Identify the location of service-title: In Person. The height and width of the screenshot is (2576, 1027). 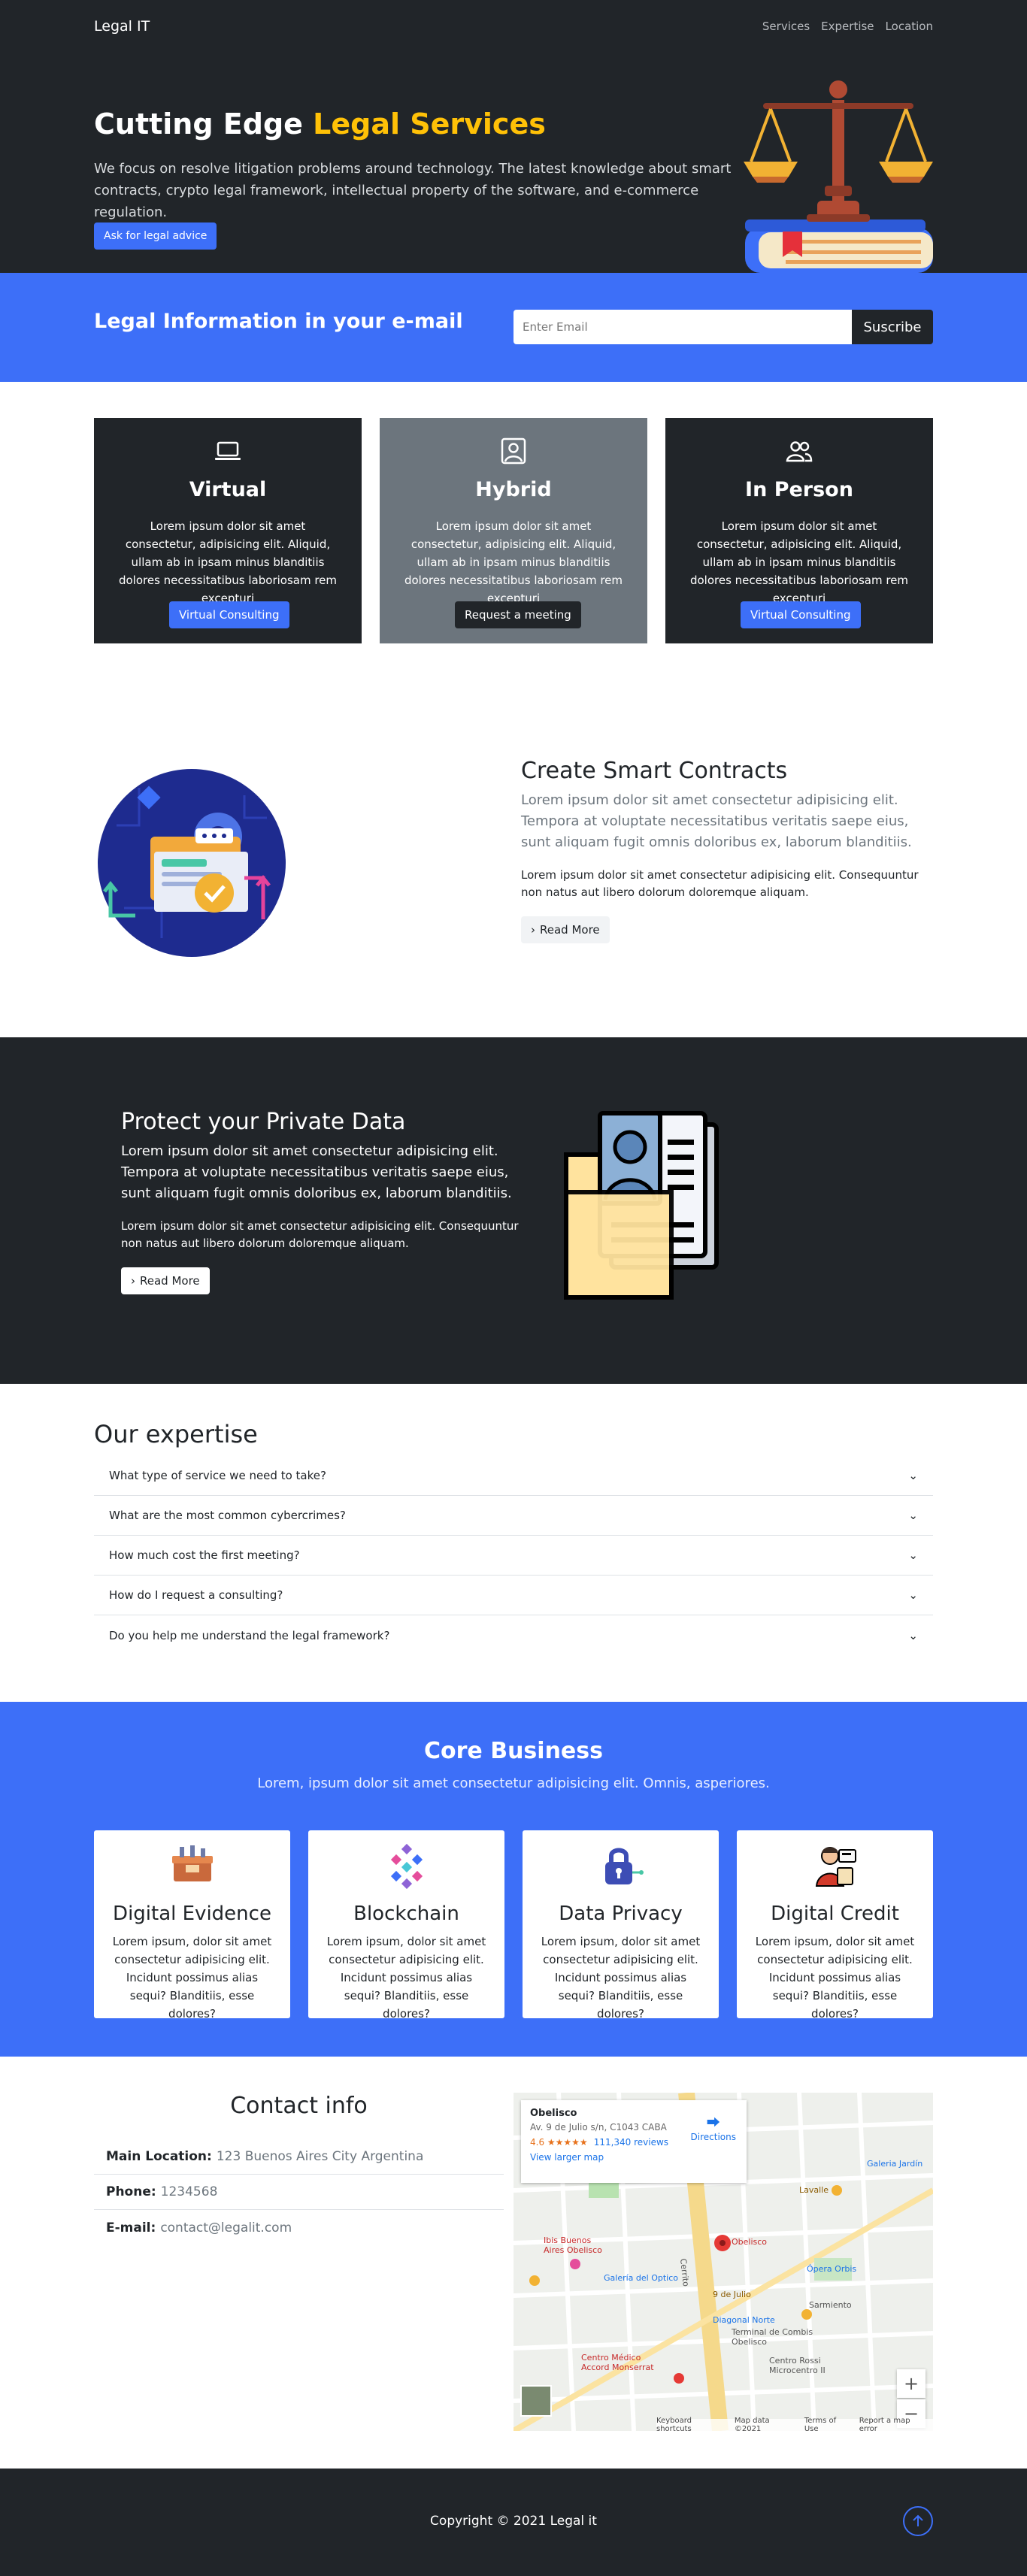
(799, 490).